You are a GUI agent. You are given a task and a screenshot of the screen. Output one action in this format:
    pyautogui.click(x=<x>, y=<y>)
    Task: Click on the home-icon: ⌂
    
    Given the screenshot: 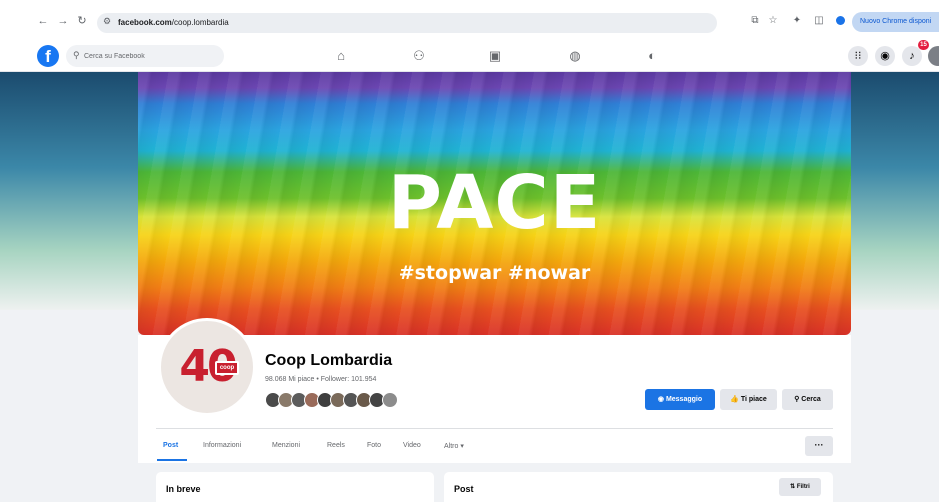 What is the action you would take?
    pyautogui.click(x=341, y=56)
    